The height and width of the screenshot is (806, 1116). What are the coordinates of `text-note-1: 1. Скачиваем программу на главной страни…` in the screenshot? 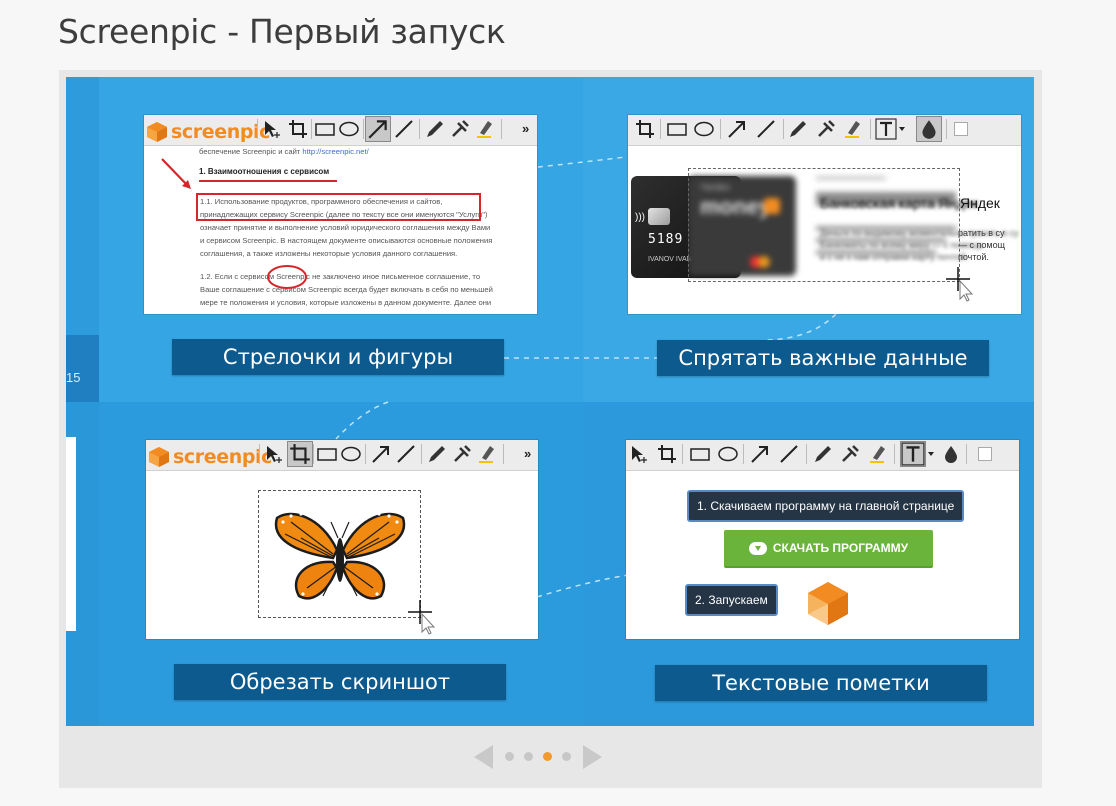 It's located at (826, 506).